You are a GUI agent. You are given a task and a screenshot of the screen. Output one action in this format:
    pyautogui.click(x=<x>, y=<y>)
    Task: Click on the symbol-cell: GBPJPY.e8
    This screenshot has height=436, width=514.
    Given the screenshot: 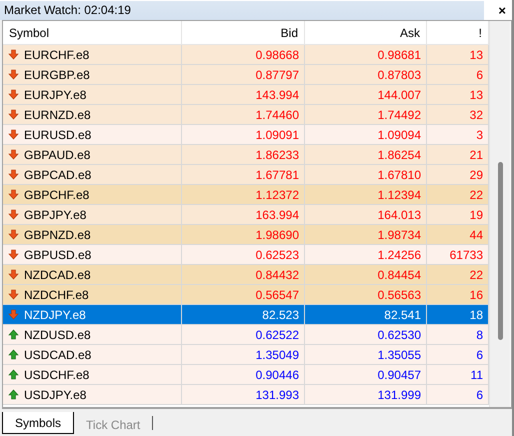 What is the action you would take?
    pyautogui.click(x=92, y=215)
    